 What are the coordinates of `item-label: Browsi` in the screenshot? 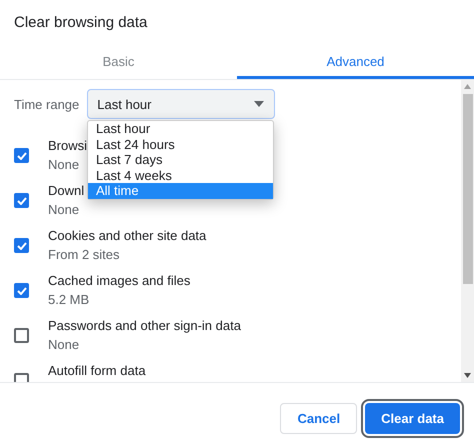 It's located at (68, 145).